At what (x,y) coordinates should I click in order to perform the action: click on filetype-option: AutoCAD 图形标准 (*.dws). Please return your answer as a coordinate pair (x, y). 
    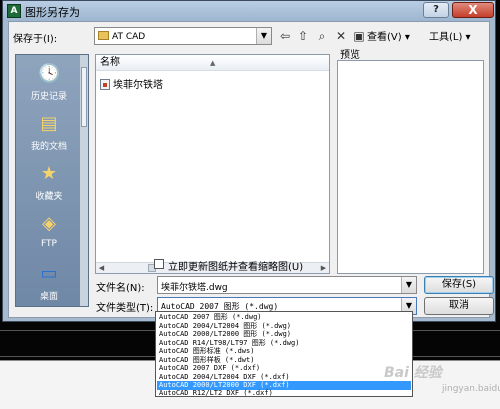
    Looking at the image, I should click on (284, 351).